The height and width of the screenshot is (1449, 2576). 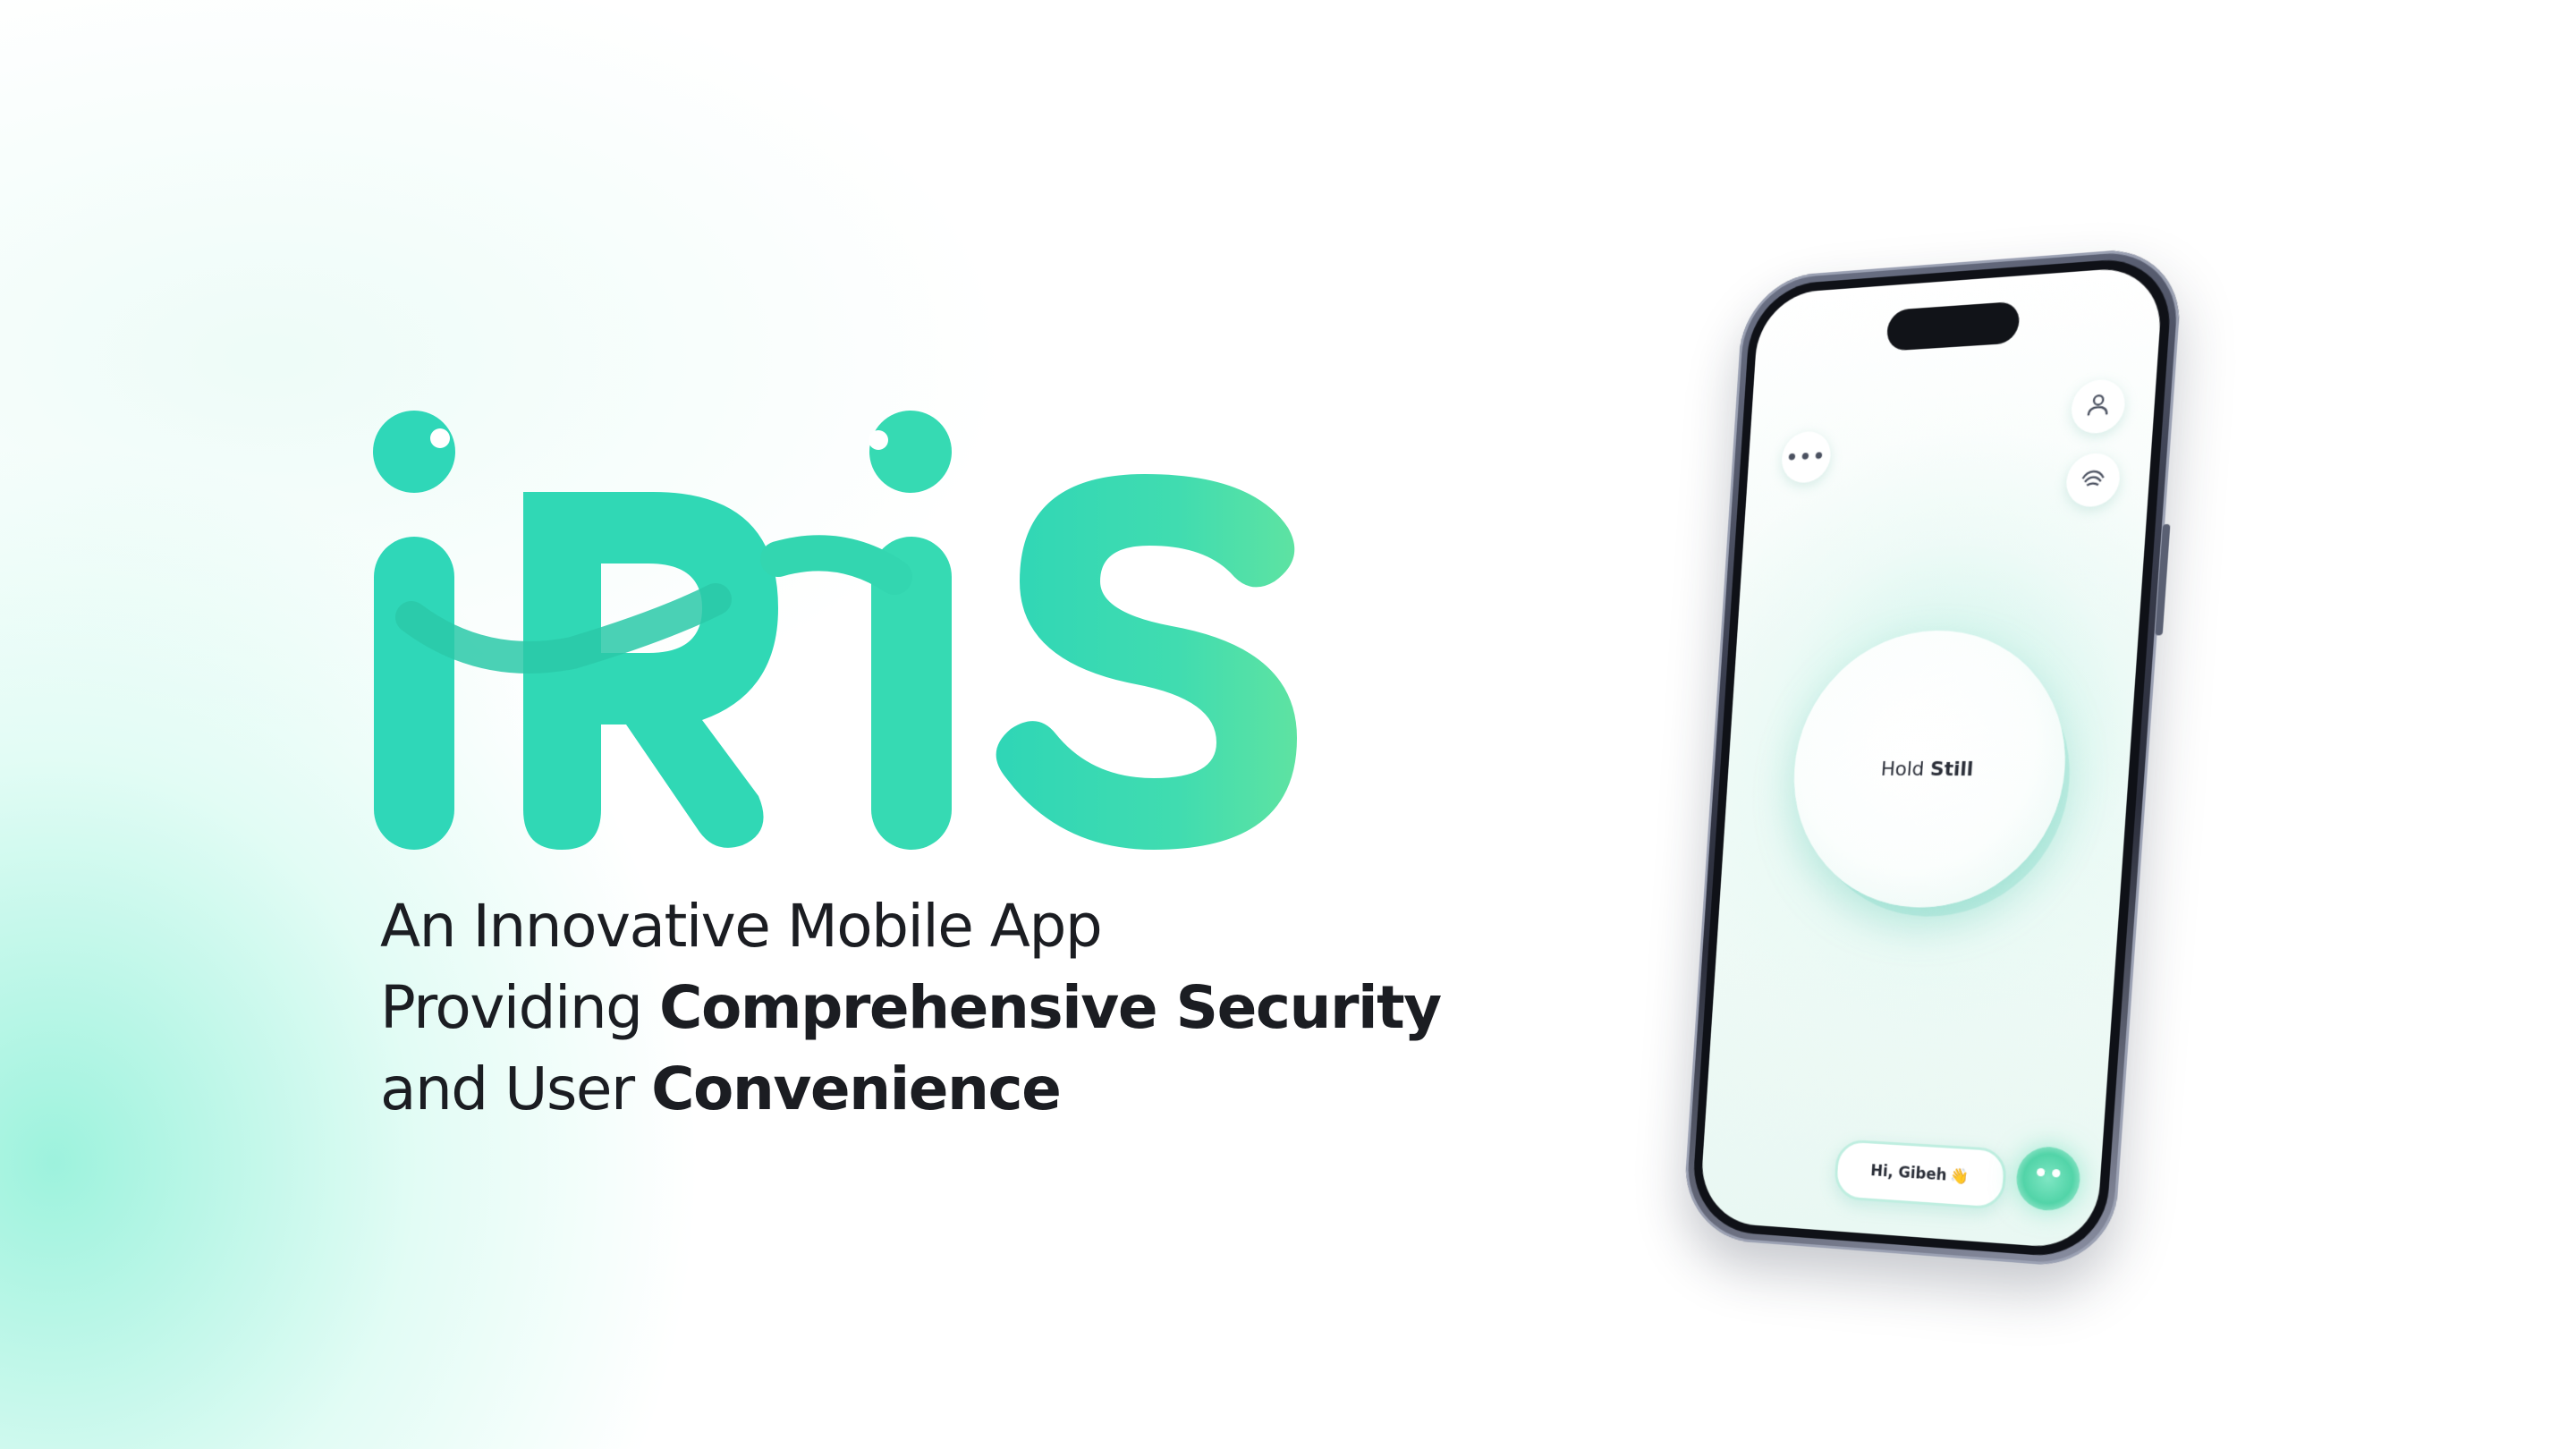 I want to click on iris-logo-graphic, so click(x=859, y=617).